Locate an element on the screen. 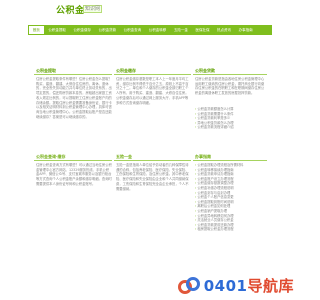 The width and height of the screenshot is (320, 300). list-item-label: 离职后公积金如何处理 is located at coordinates (214, 206).